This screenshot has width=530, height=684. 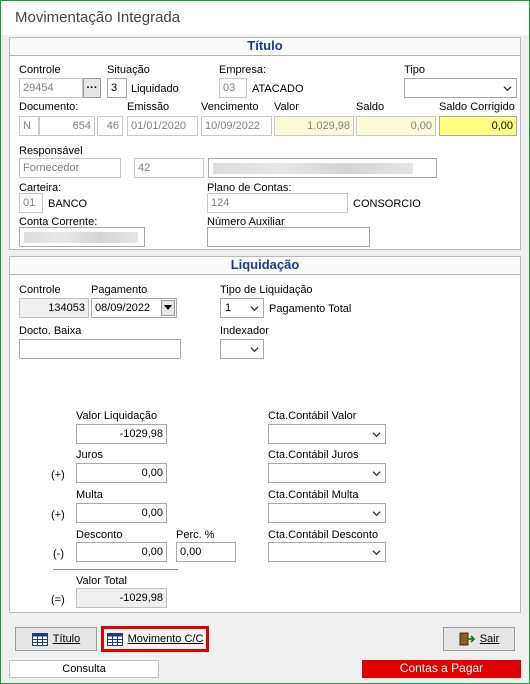 What do you see at coordinates (236, 126) in the screenshot?
I see `vencimento-field: 10/09/2022` at bounding box center [236, 126].